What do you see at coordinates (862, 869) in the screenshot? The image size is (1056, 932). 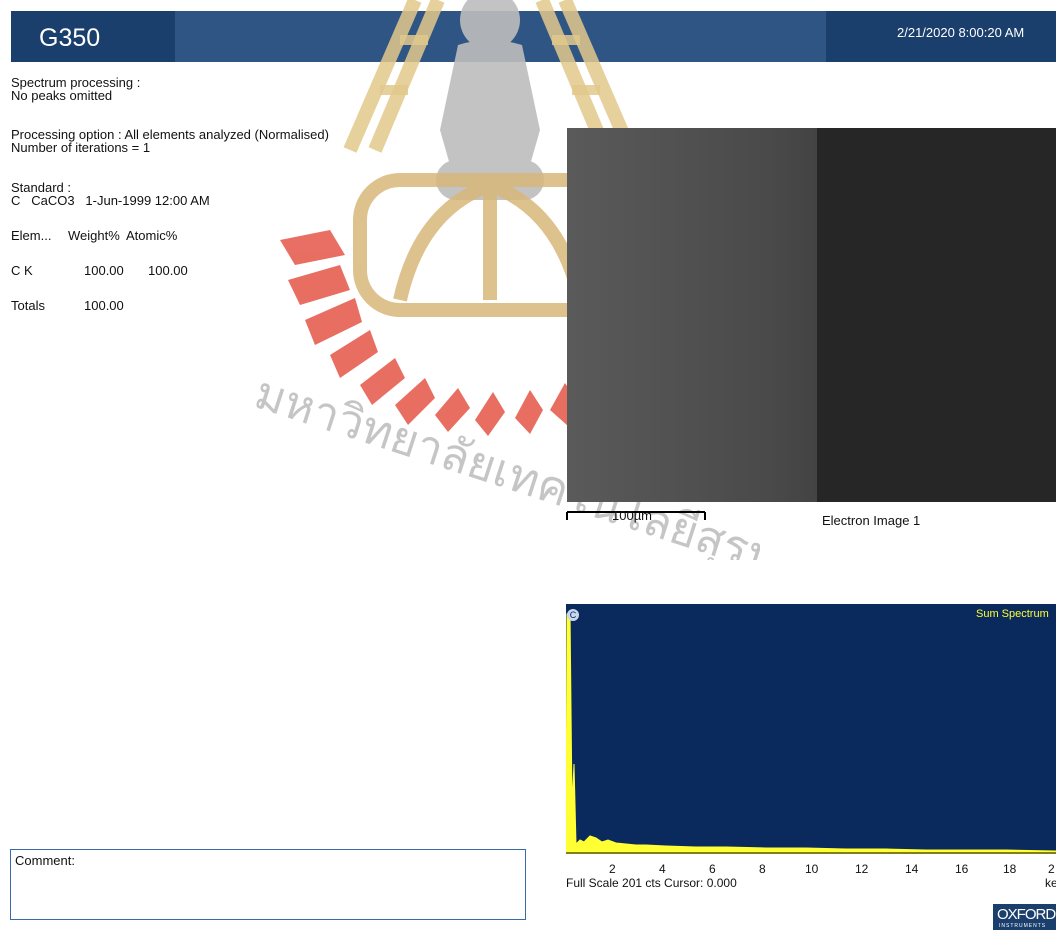 I see `x-tick-label: 12` at bounding box center [862, 869].